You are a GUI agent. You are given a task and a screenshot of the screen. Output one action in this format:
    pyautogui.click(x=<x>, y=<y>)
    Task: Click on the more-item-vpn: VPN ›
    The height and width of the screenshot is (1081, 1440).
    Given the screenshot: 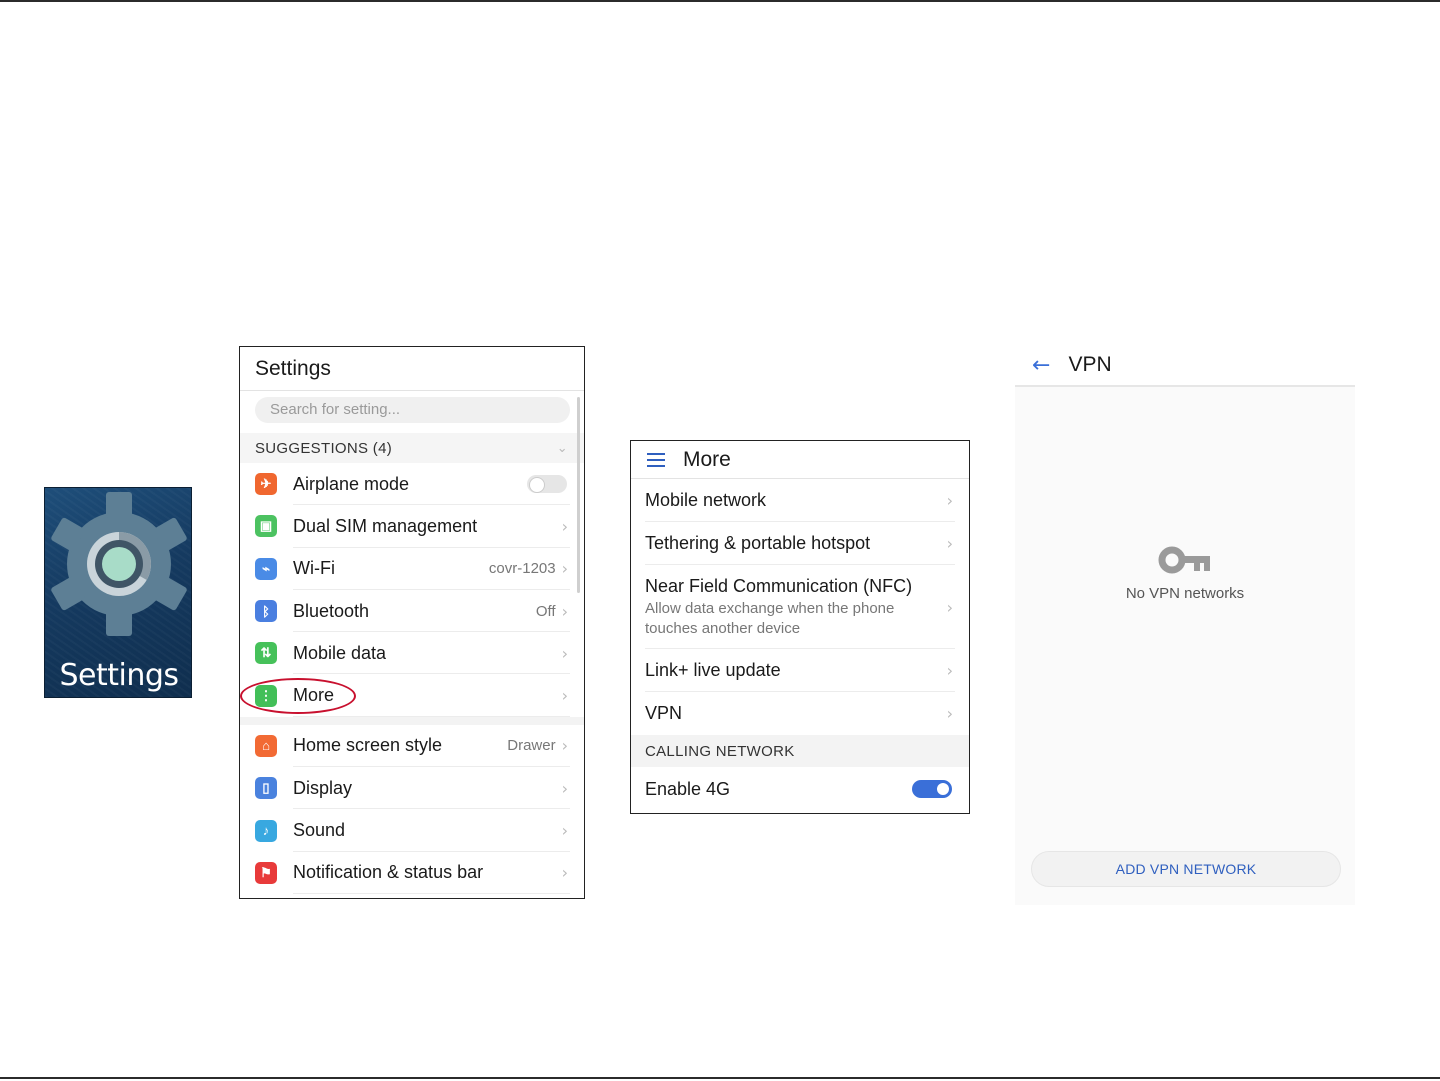 What is the action you would take?
    pyautogui.click(x=800, y=713)
    